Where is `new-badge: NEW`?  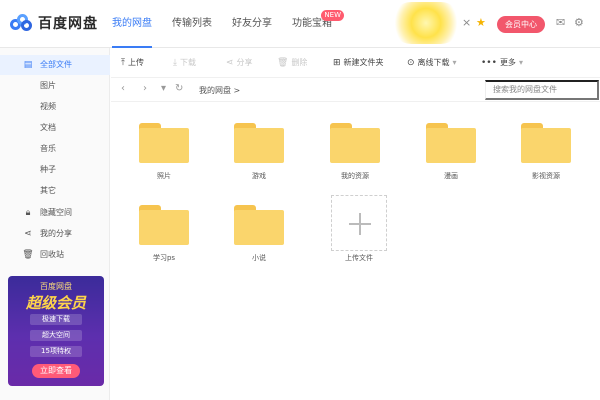
new-badge: NEW is located at coordinates (332, 15).